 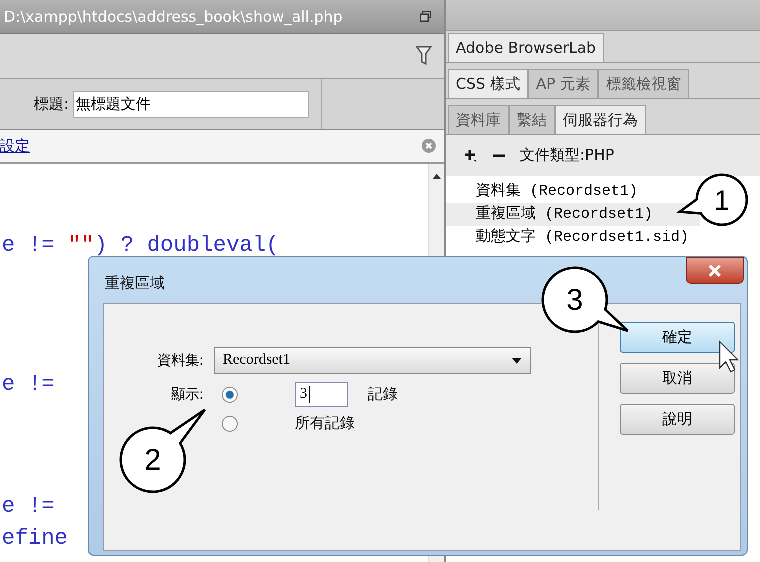 I want to click on panel-tab: Adobe BrowserLab, so click(x=526, y=47).